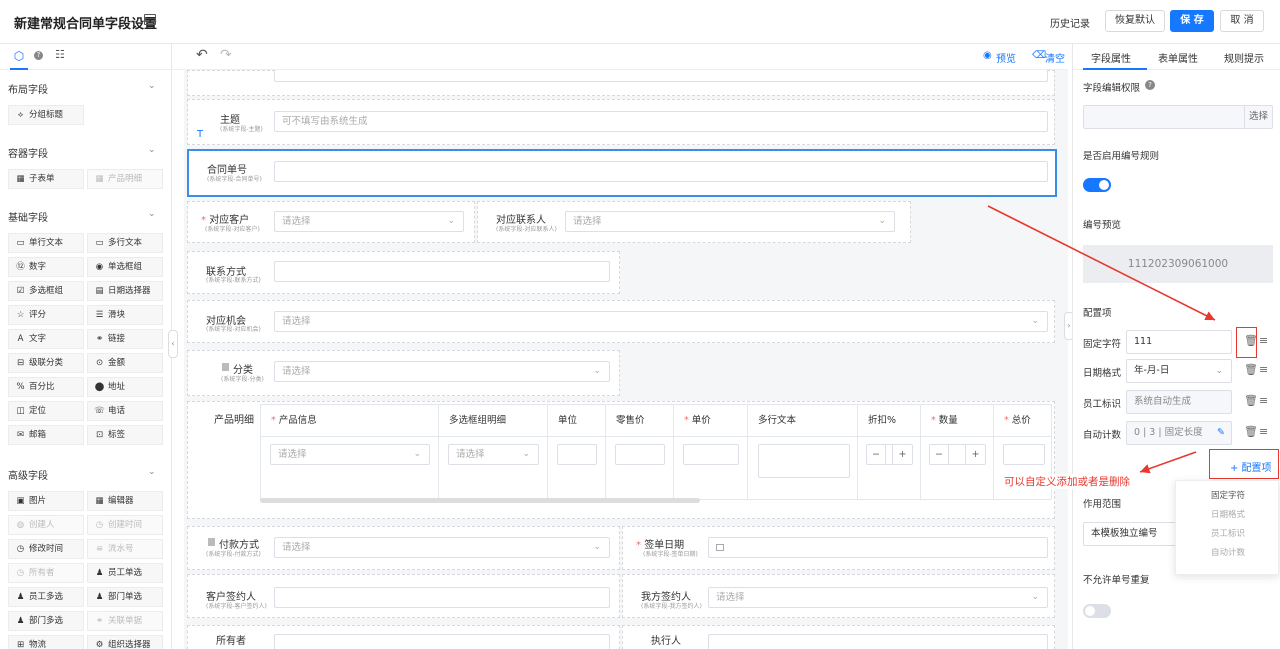 This screenshot has height=649, width=1280. What do you see at coordinates (173, 344) in the screenshot?
I see `collapse-left-handle: ‹` at bounding box center [173, 344].